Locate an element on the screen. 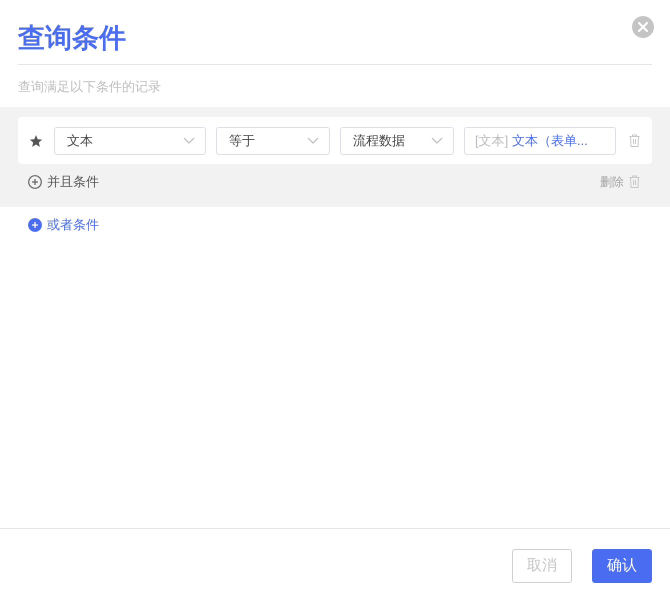 The image size is (670, 601). source-select: 流程数据 is located at coordinates (397, 140).